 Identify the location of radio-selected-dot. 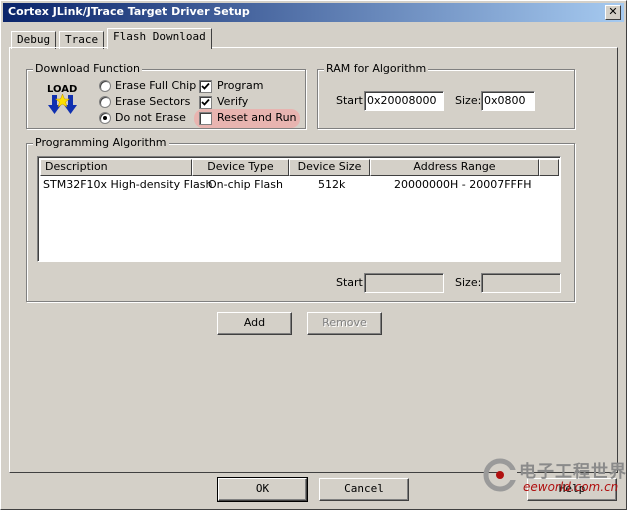
(105, 118).